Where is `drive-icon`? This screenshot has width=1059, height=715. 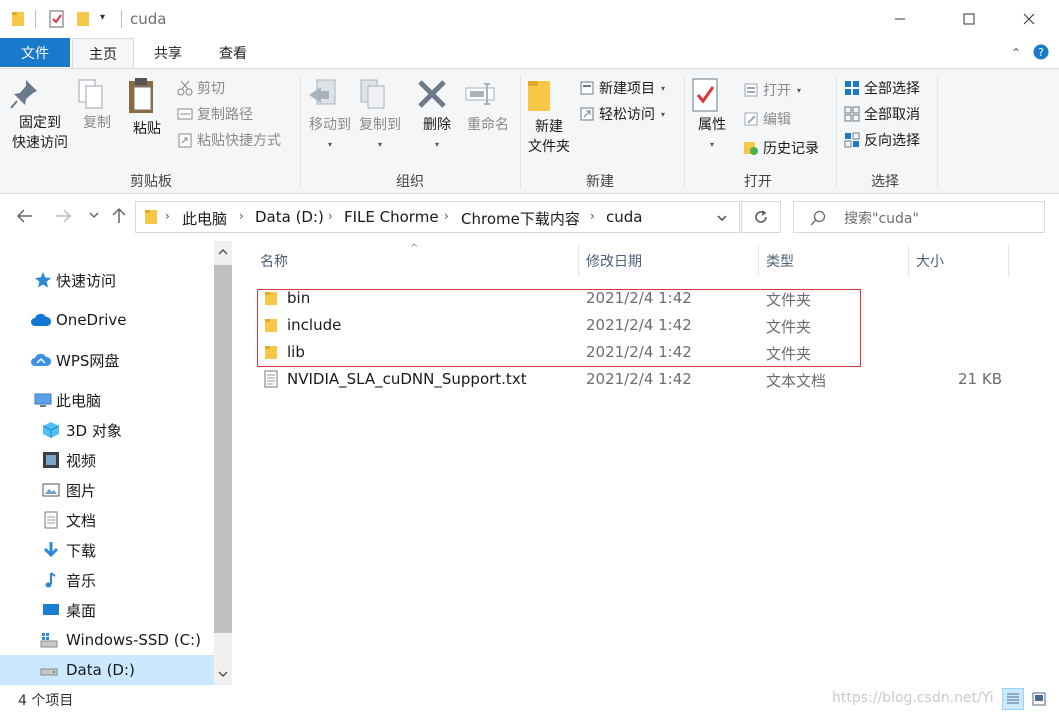 drive-icon is located at coordinates (49, 670).